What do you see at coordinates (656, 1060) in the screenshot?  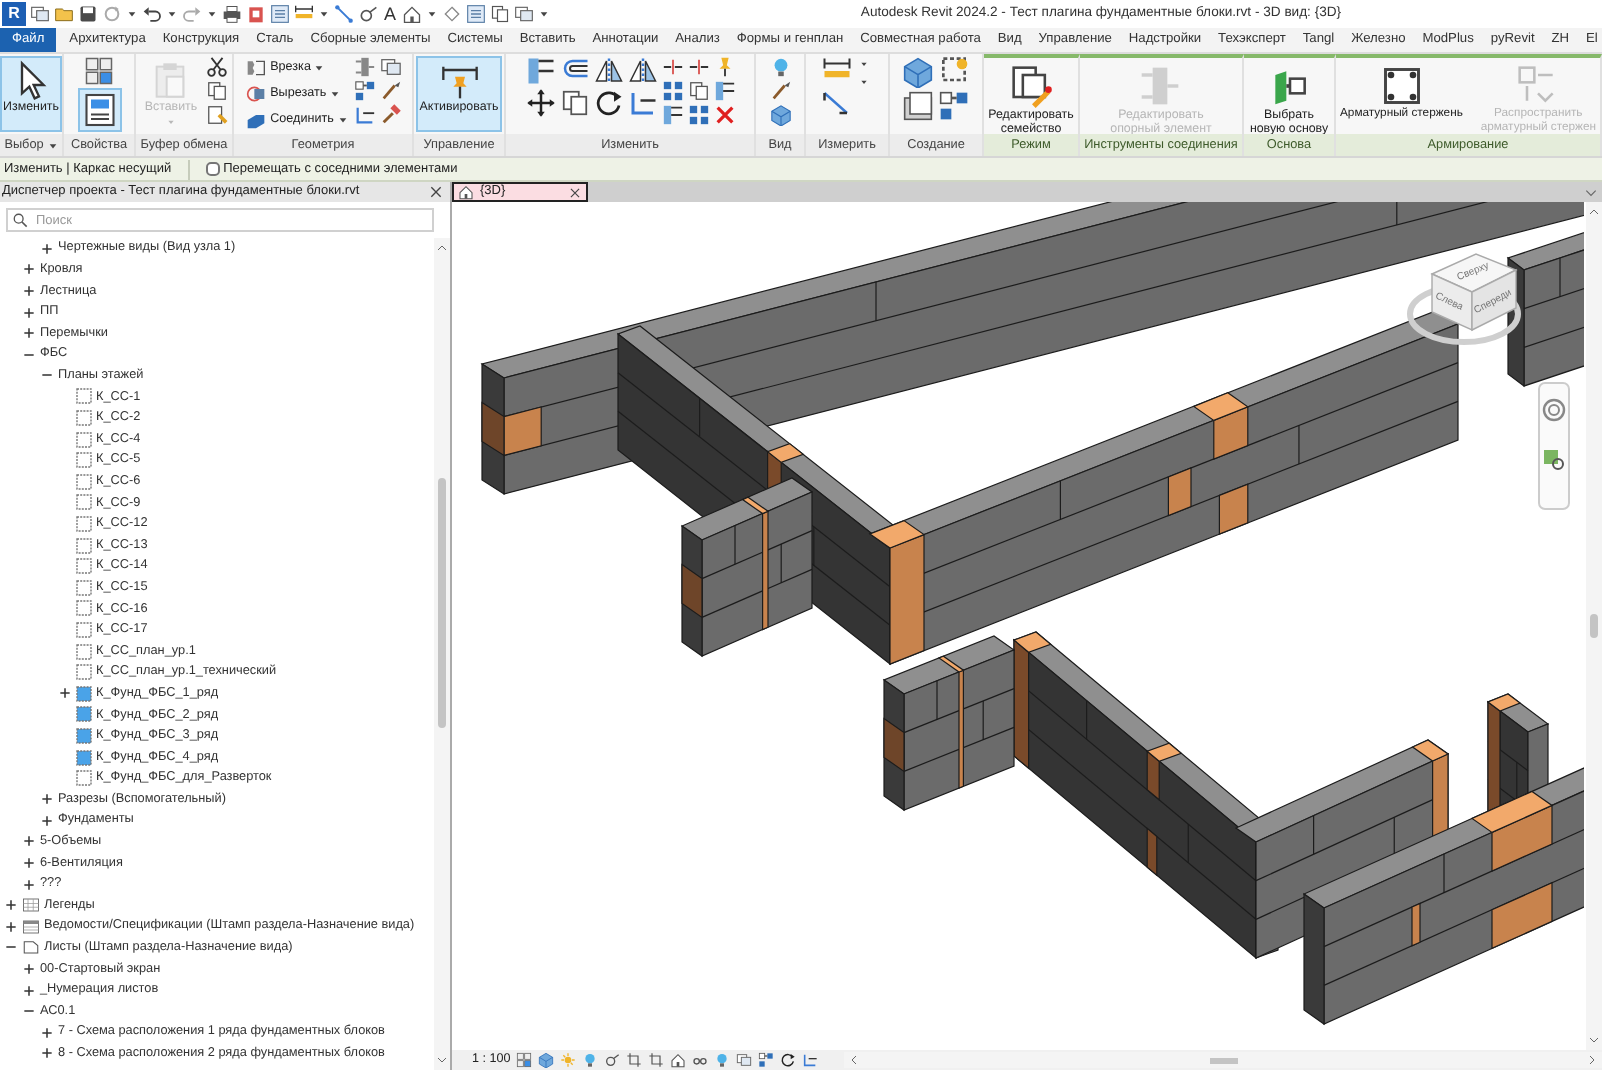 I see `show-crop-icon` at bounding box center [656, 1060].